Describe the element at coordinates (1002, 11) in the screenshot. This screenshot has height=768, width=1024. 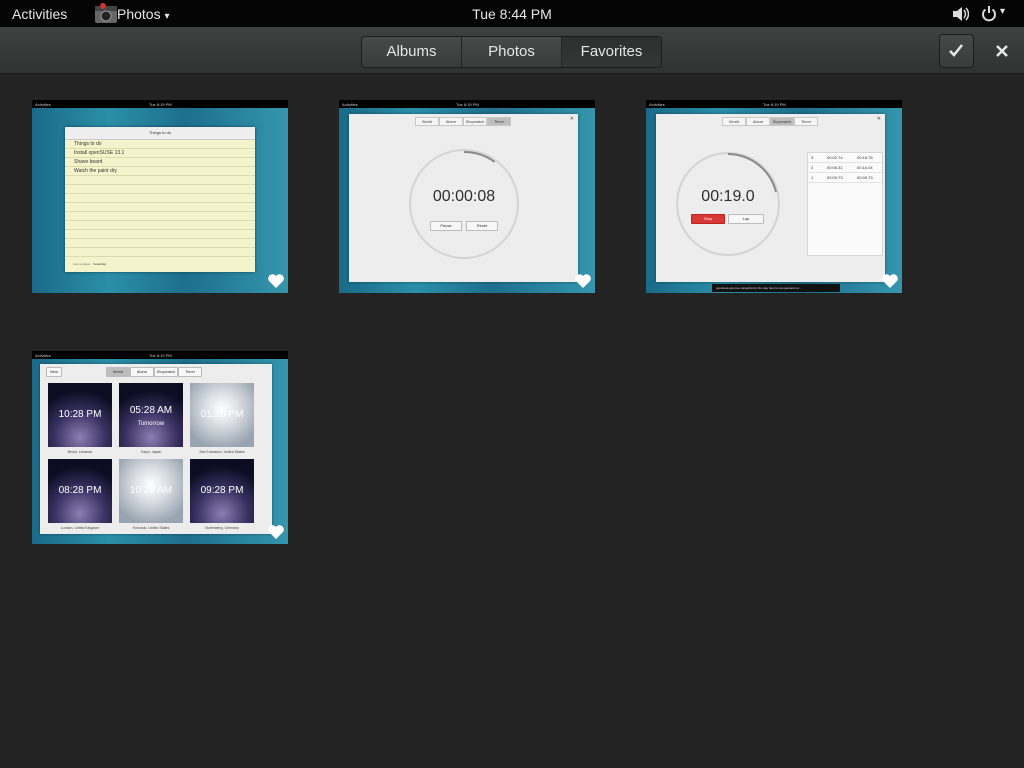
I see `system-menu-caret: ▾` at that location.